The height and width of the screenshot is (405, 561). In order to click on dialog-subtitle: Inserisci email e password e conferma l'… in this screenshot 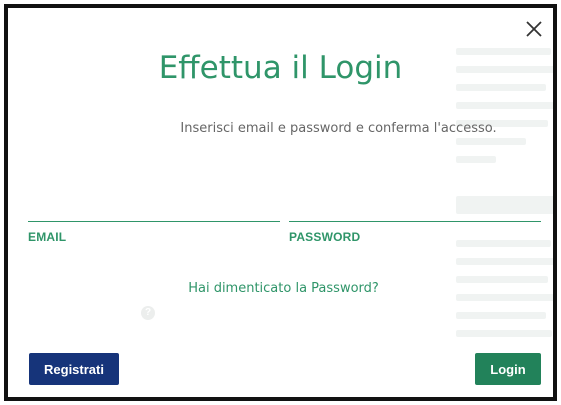, I will do `click(338, 128)`.